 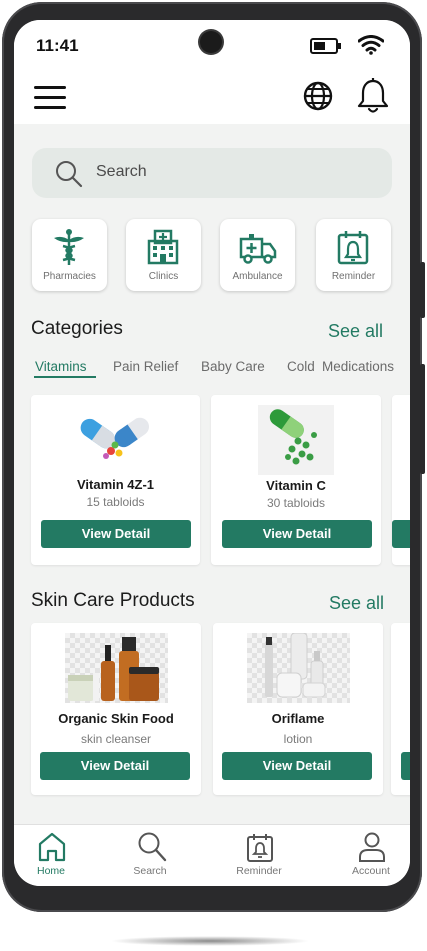 What do you see at coordinates (298, 667) in the screenshot?
I see `white-cosmetic-bottles-image` at bounding box center [298, 667].